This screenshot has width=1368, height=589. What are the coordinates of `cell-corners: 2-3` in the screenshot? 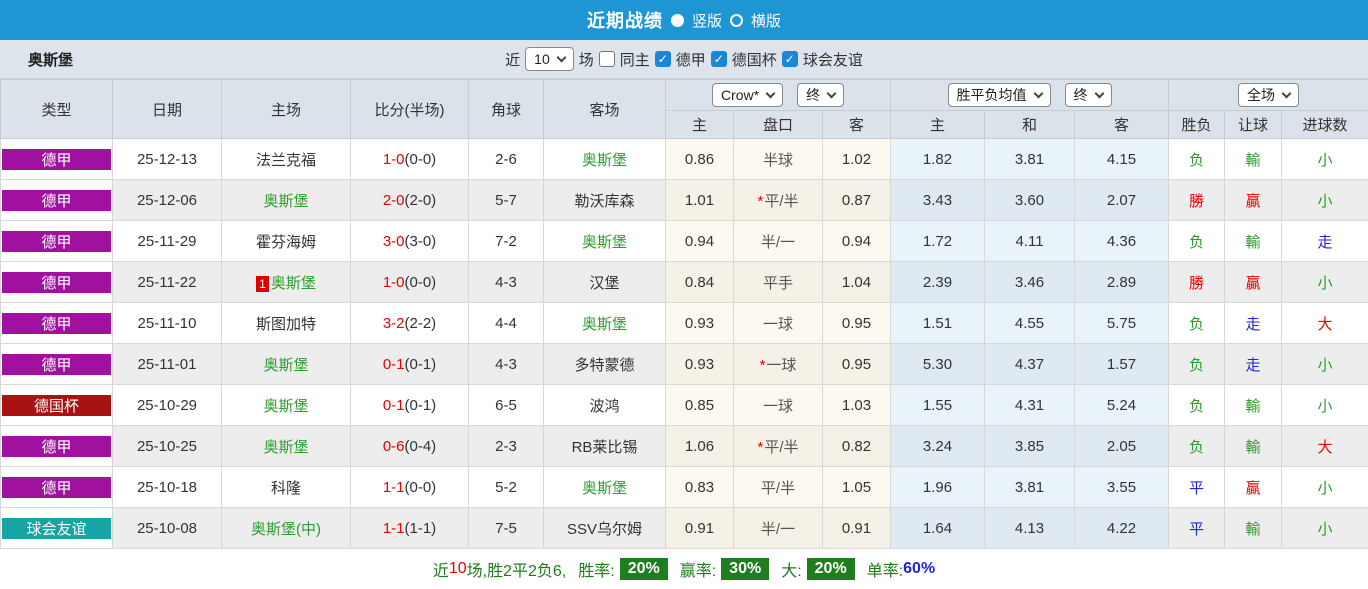 It's located at (506, 446).